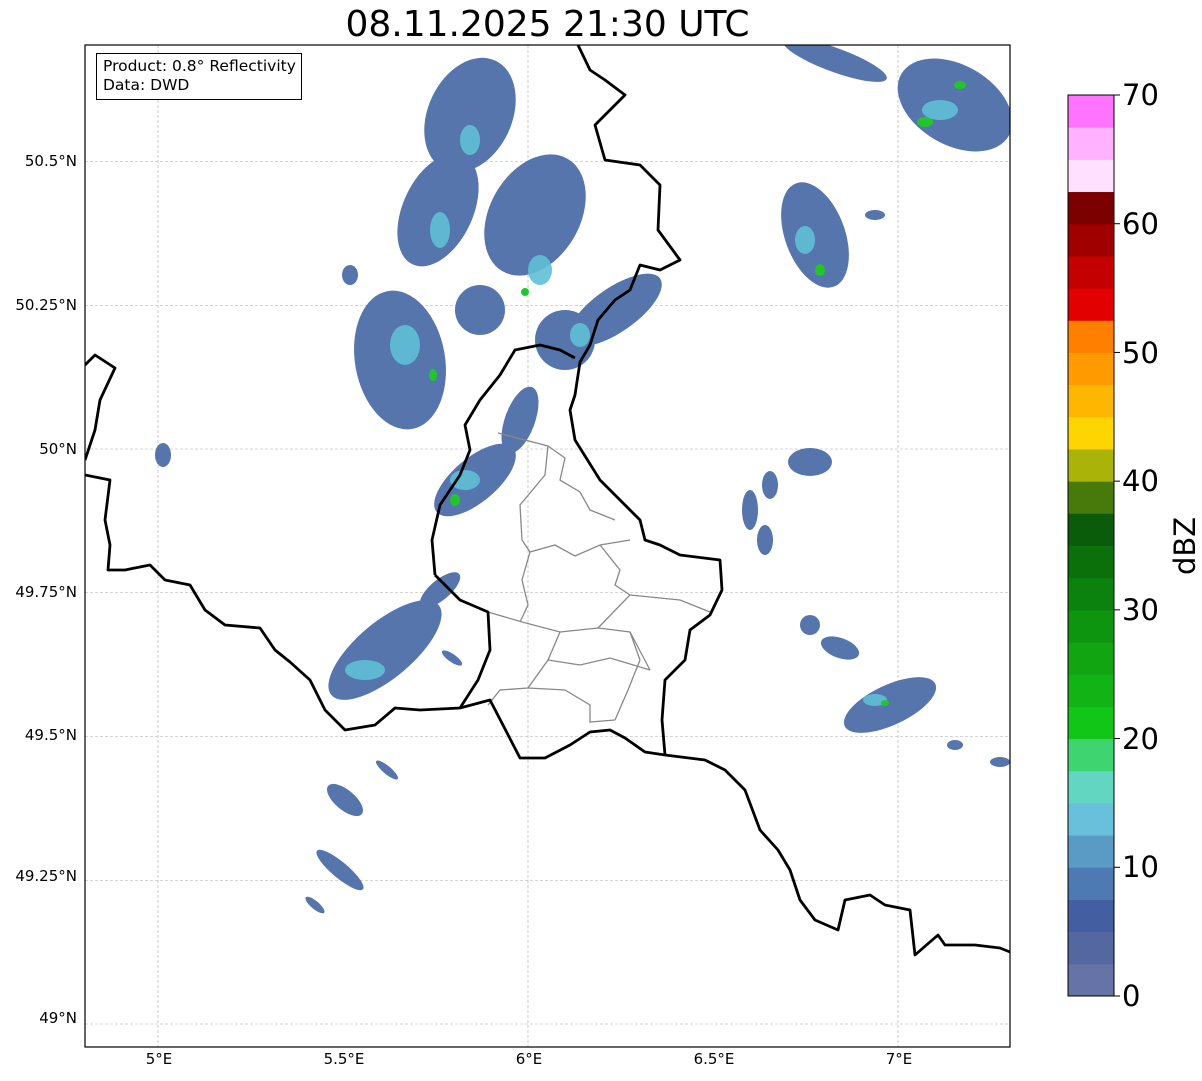  What do you see at coordinates (146, 85) in the screenshot?
I see `data-source-label: Data: DWD` at bounding box center [146, 85].